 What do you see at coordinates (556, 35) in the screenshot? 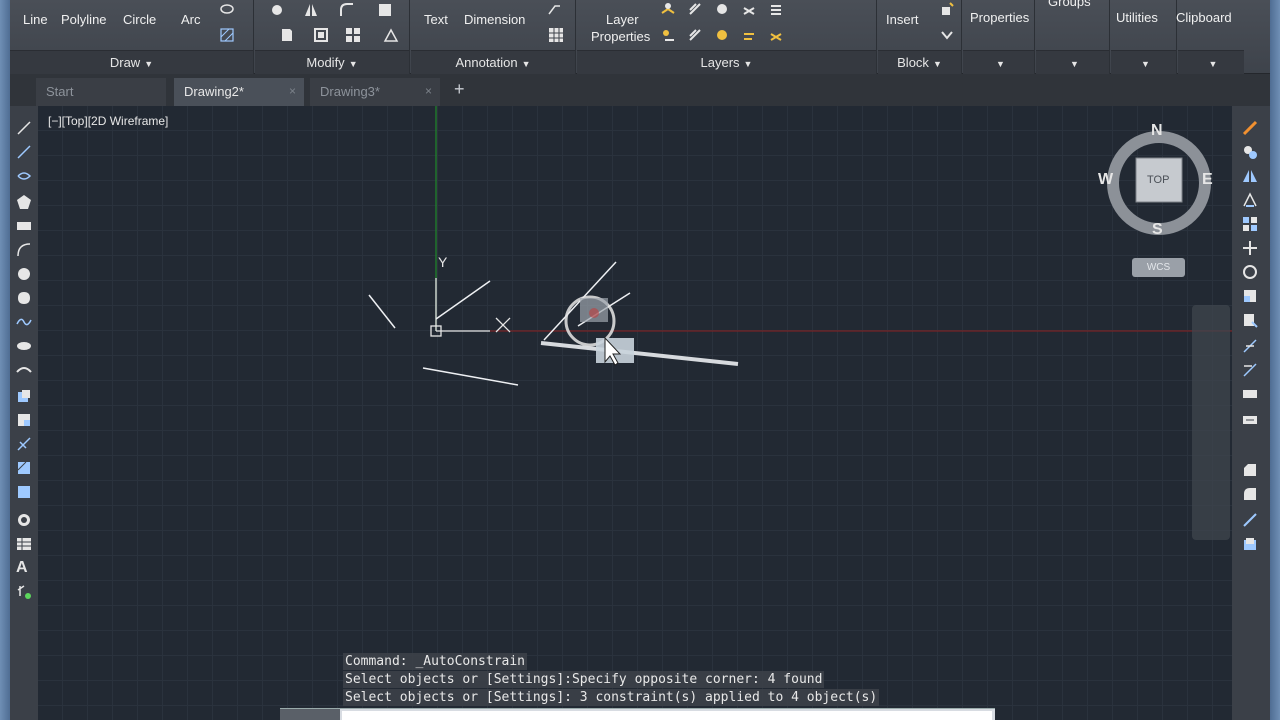
I see `table-icon` at bounding box center [556, 35].